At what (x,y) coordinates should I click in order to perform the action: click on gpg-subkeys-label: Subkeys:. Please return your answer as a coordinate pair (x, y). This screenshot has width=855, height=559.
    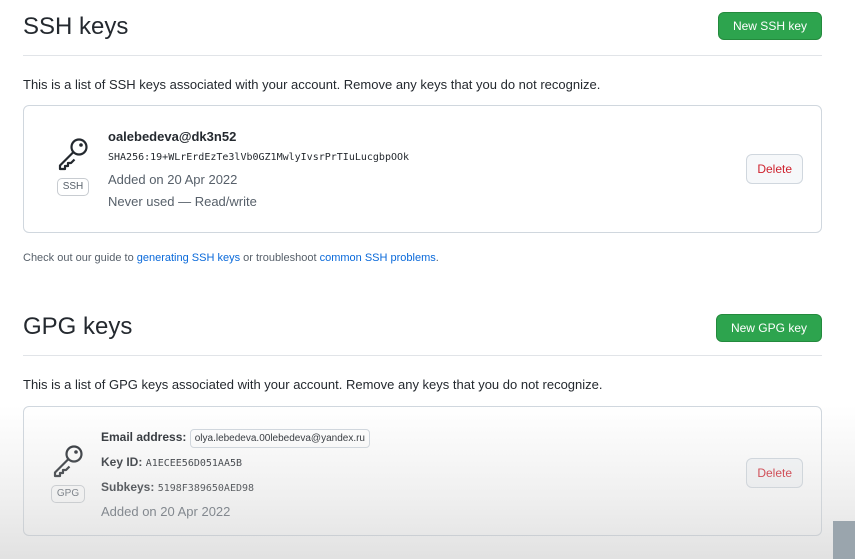
    Looking at the image, I should click on (128, 487).